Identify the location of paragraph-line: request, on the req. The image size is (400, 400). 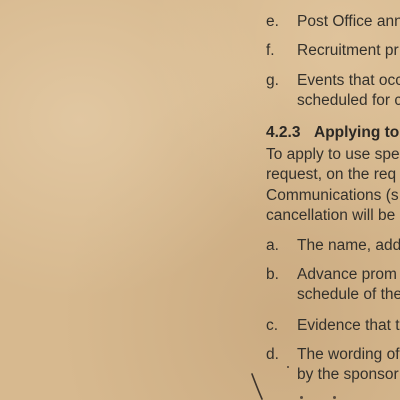
(331, 174).